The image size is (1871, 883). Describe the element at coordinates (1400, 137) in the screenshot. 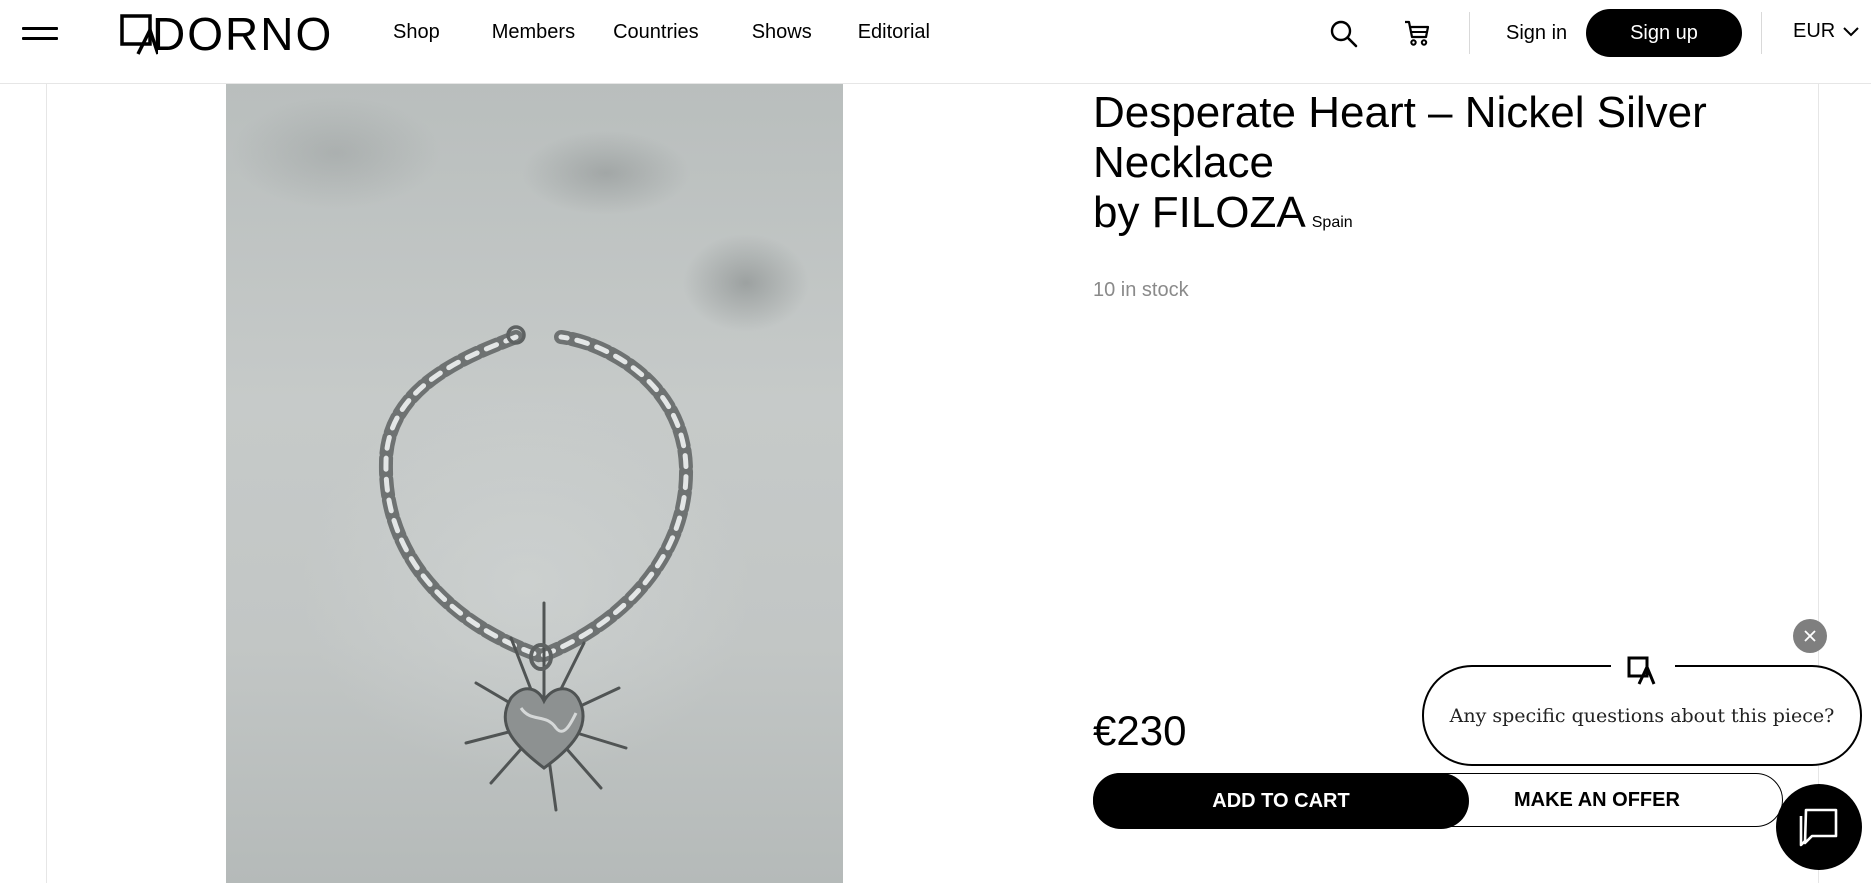

I see `product-title: Desperate Heart – Nickel Silver Necklace` at that location.